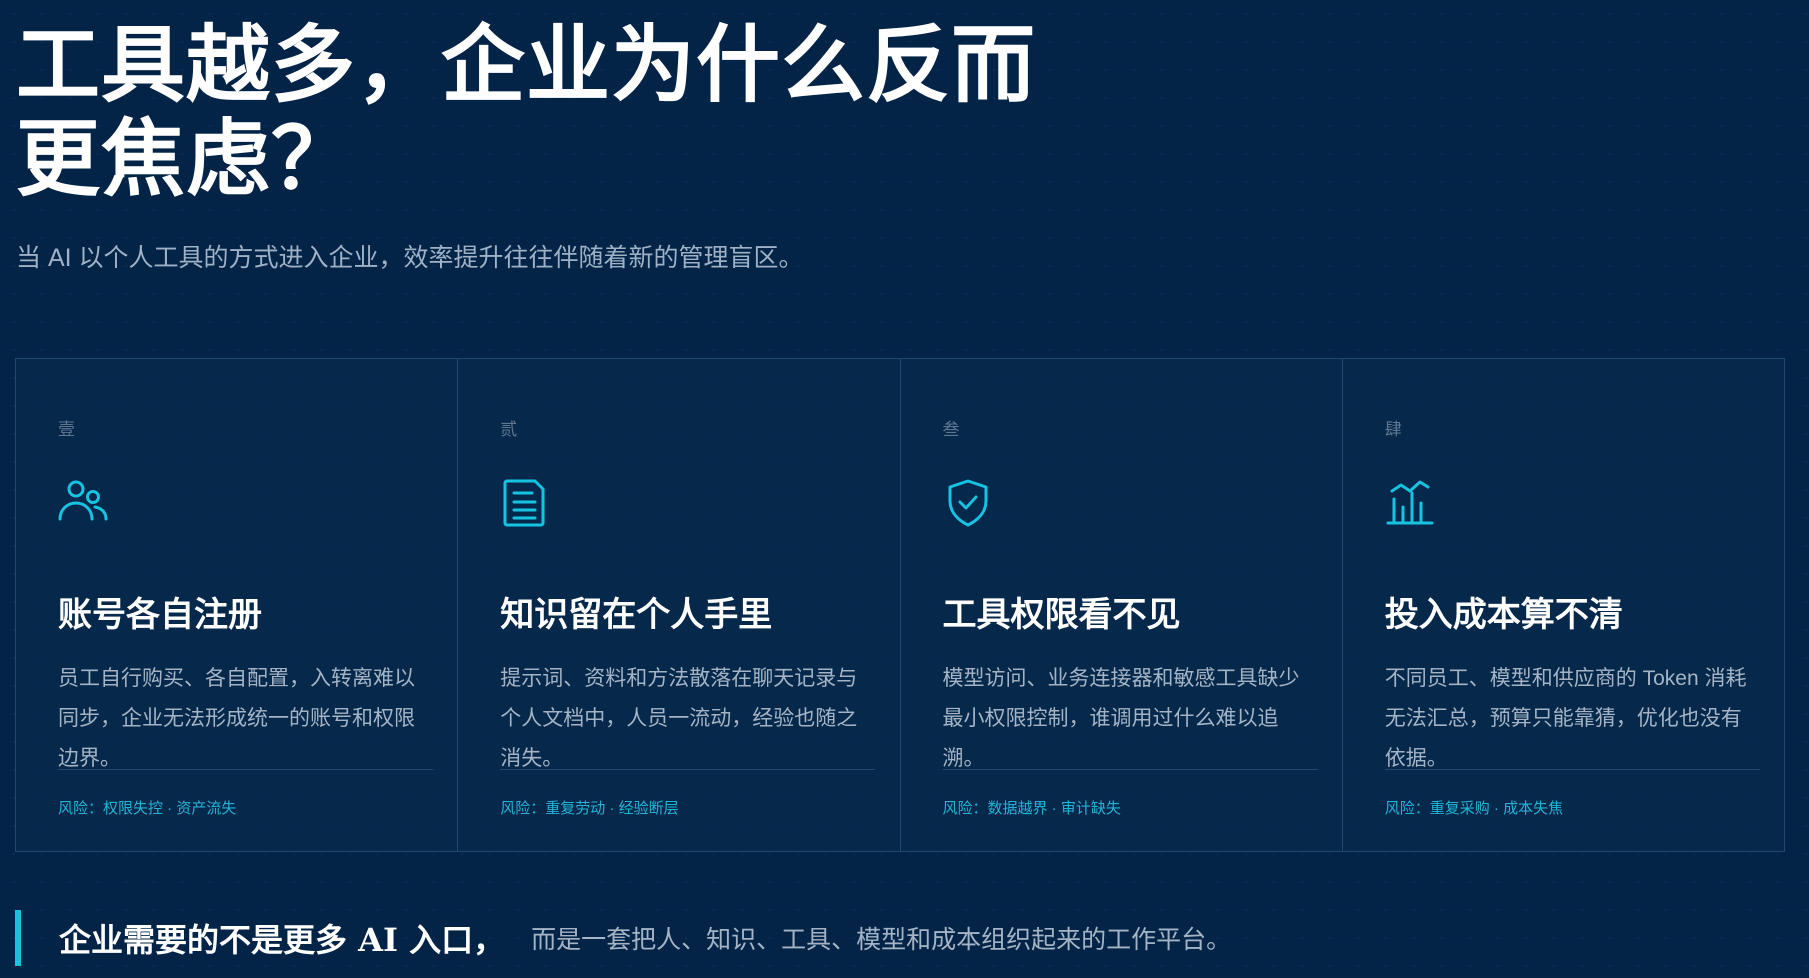 The image size is (1809, 978). I want to click on card-title: 账号各自注册, so click(160, 615).